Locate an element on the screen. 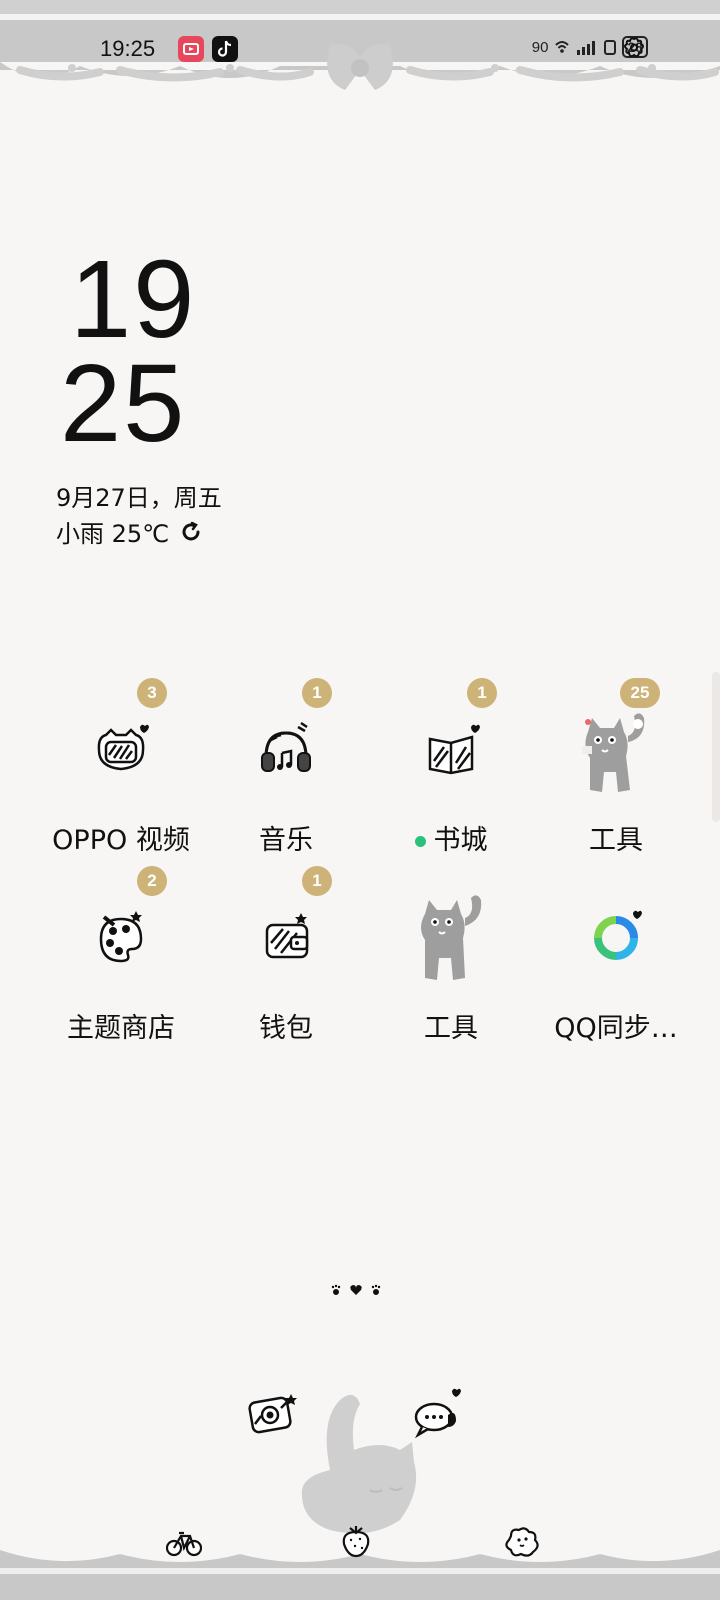  page-indicator is located at coordinates (356, 1290).